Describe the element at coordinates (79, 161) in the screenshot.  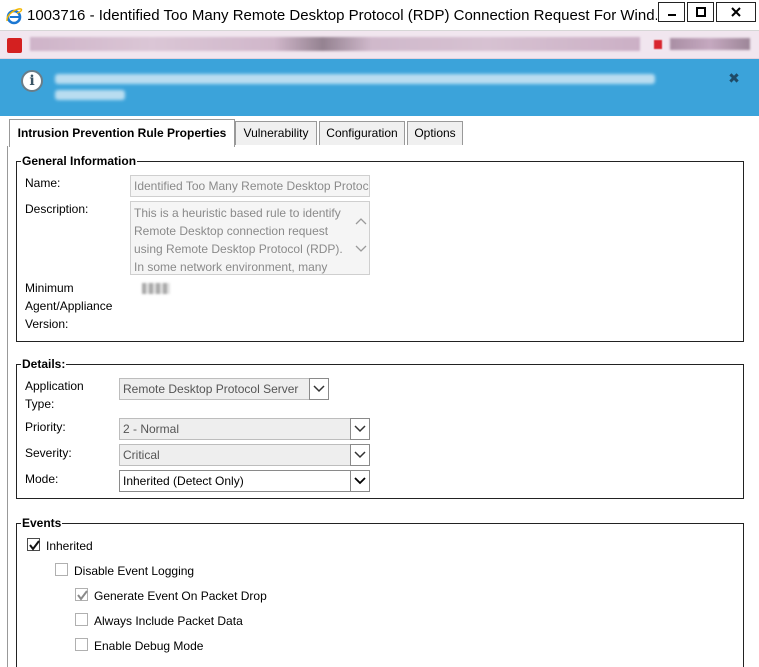
I see `general-information-legend: General Information` at that location.